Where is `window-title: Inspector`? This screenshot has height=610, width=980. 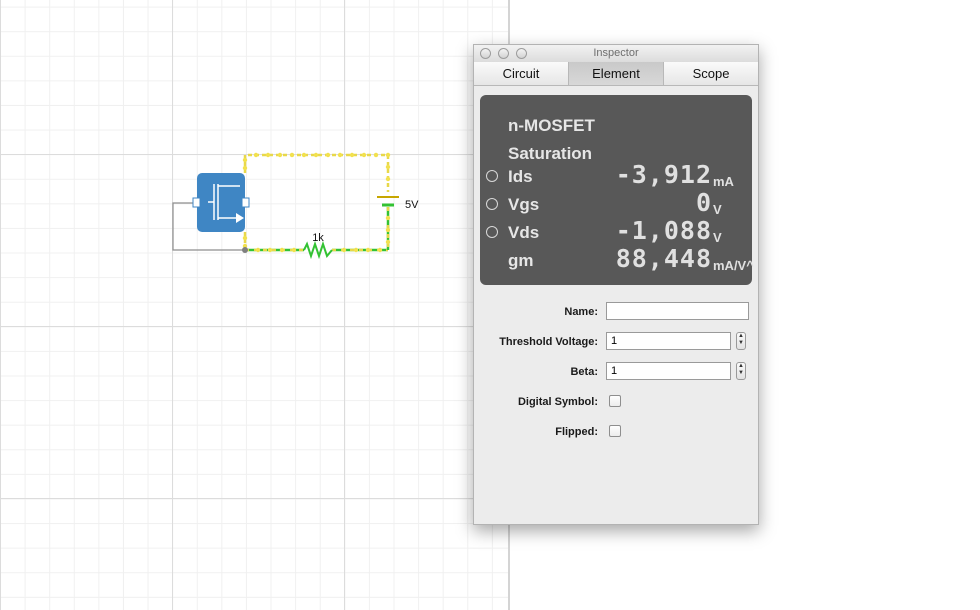
window-title: Inspector is located at coordinates (616, 53).